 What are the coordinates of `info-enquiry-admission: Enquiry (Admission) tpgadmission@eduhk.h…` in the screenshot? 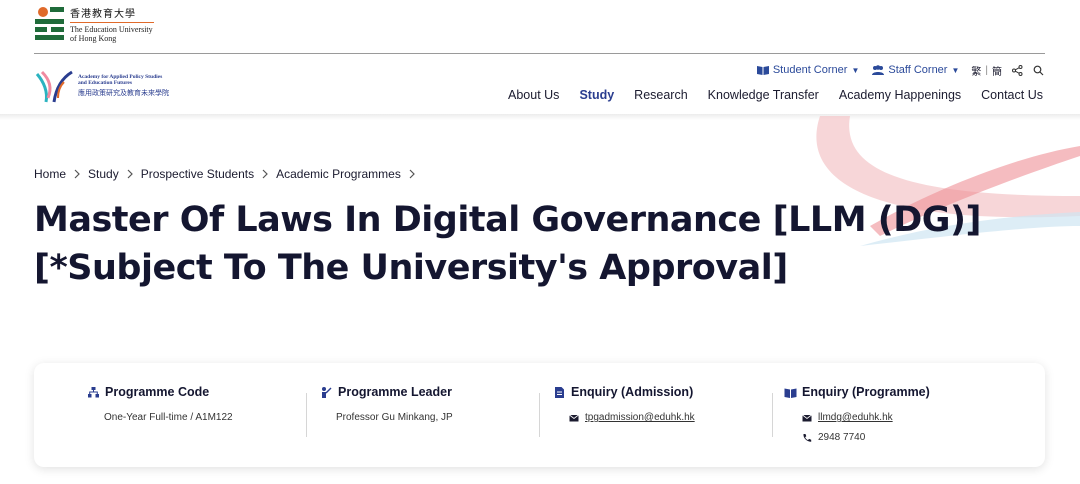 It's located at (655, 415).